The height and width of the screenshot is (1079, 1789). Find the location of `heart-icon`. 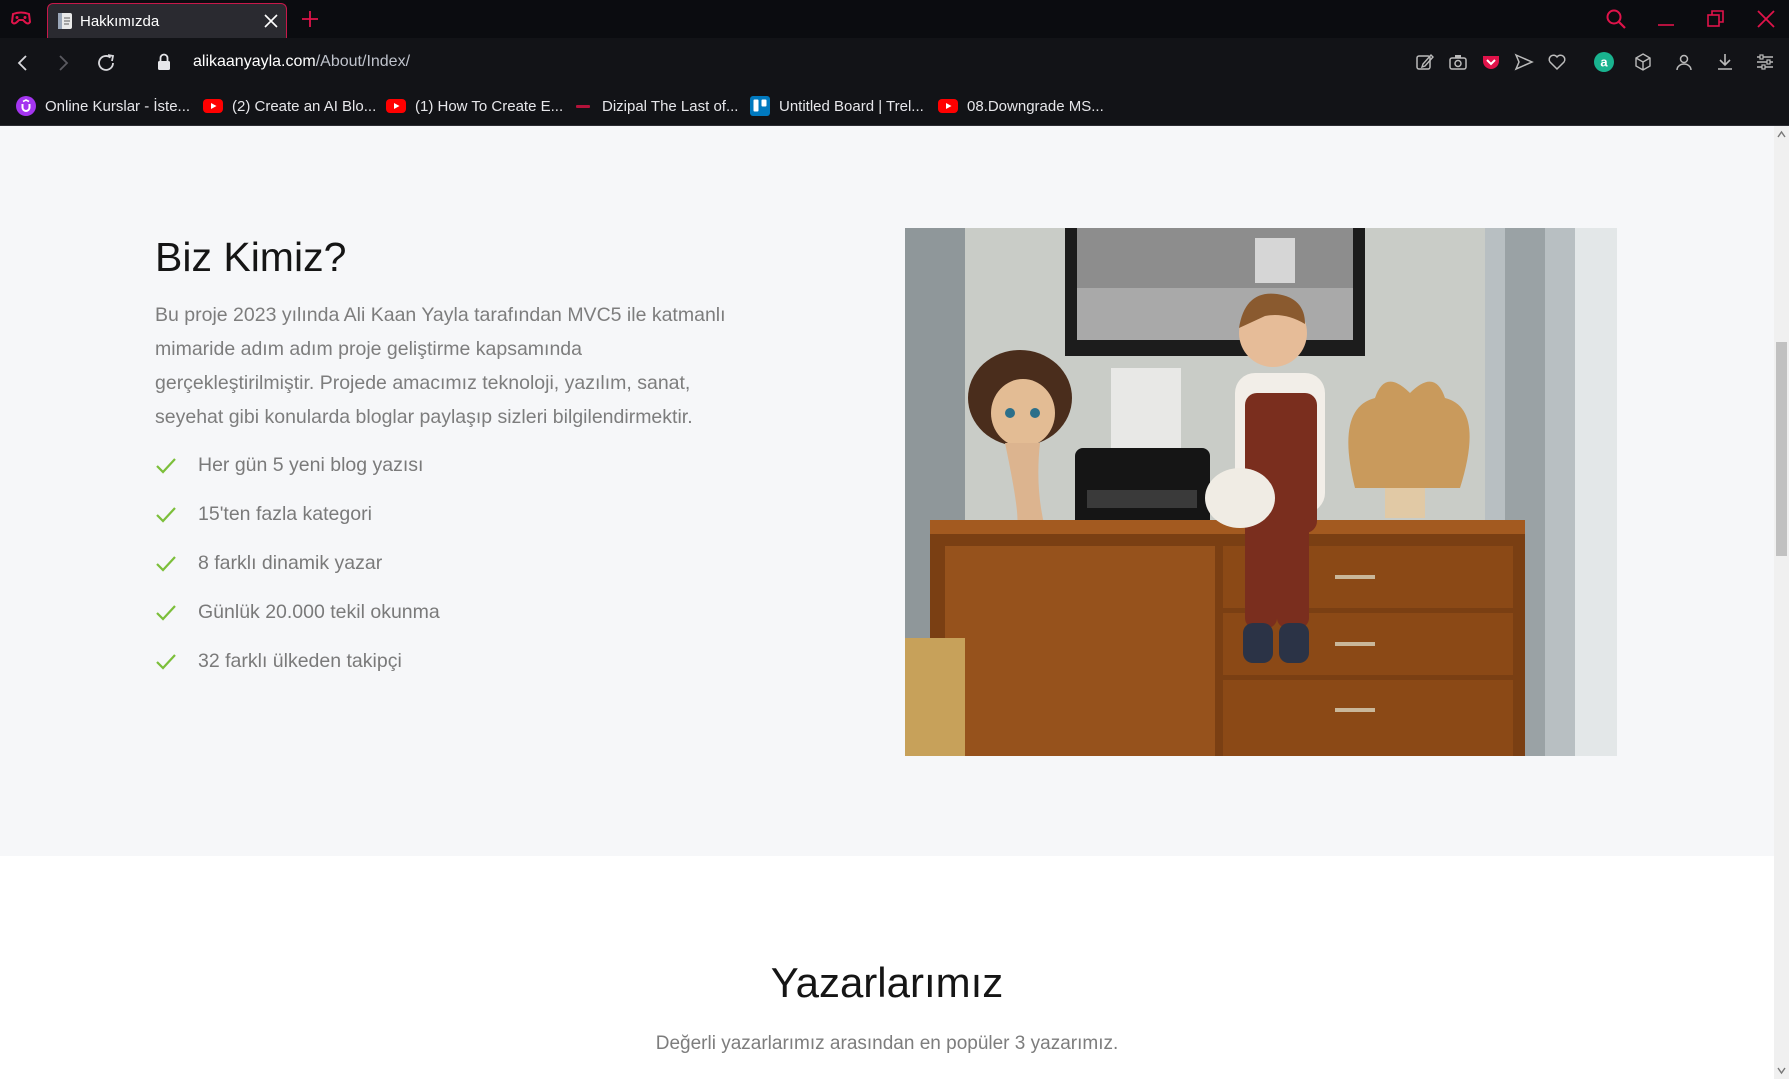

heart-icon is located at coordinates (1557, 62).